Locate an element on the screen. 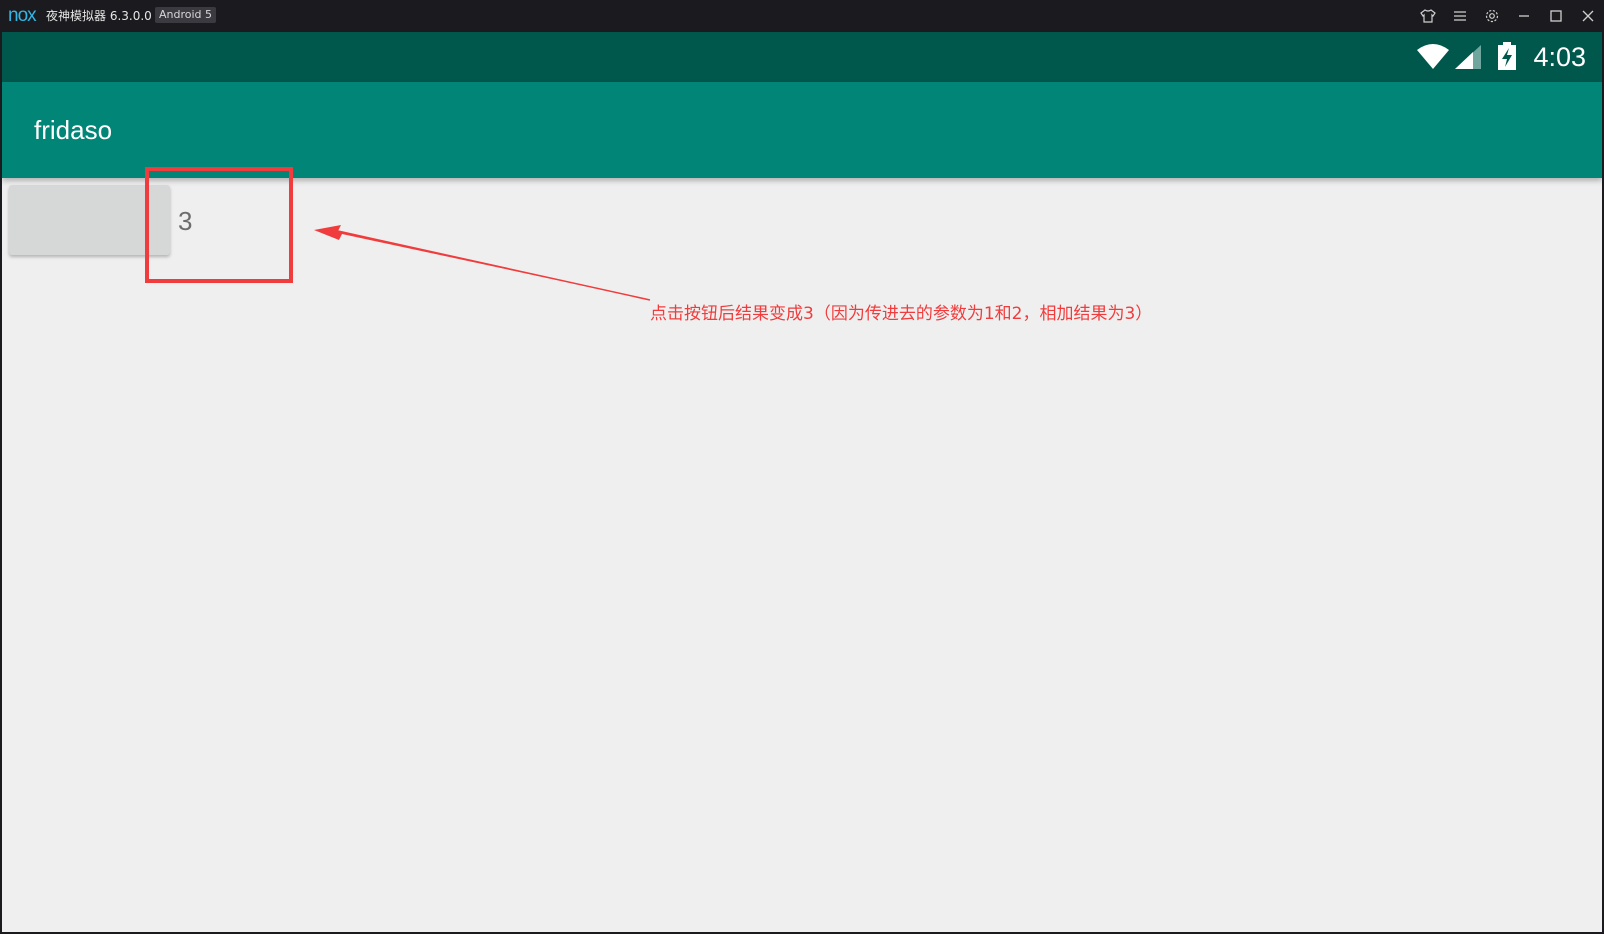  menu-icon is located at coordinates (1460, 16).